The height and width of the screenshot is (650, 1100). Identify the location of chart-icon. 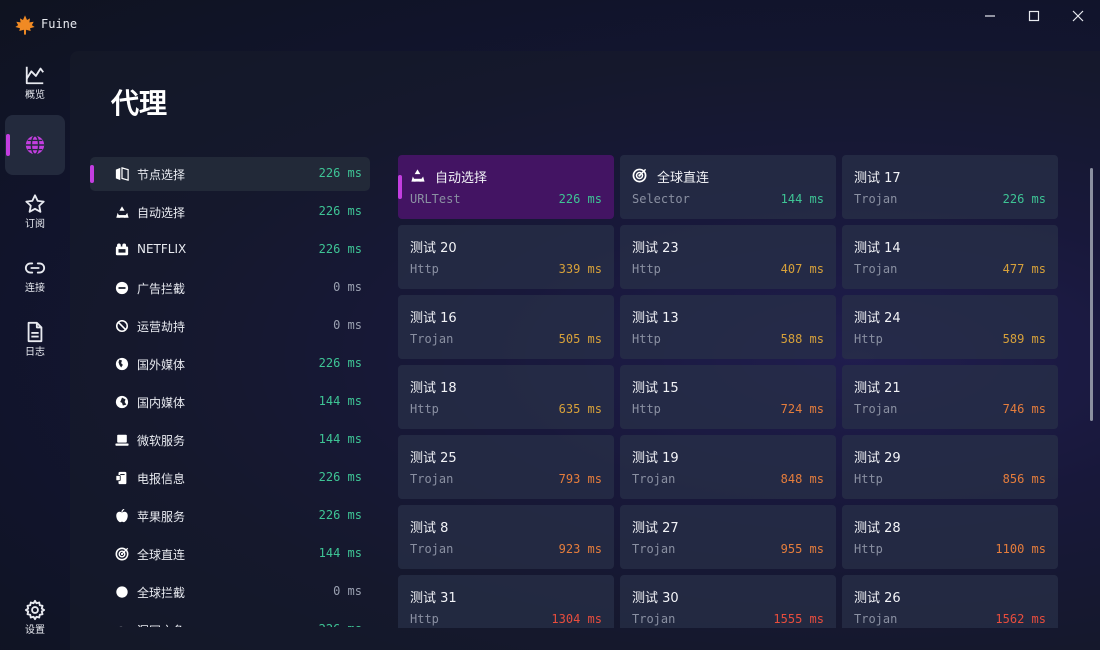
(34, 75).